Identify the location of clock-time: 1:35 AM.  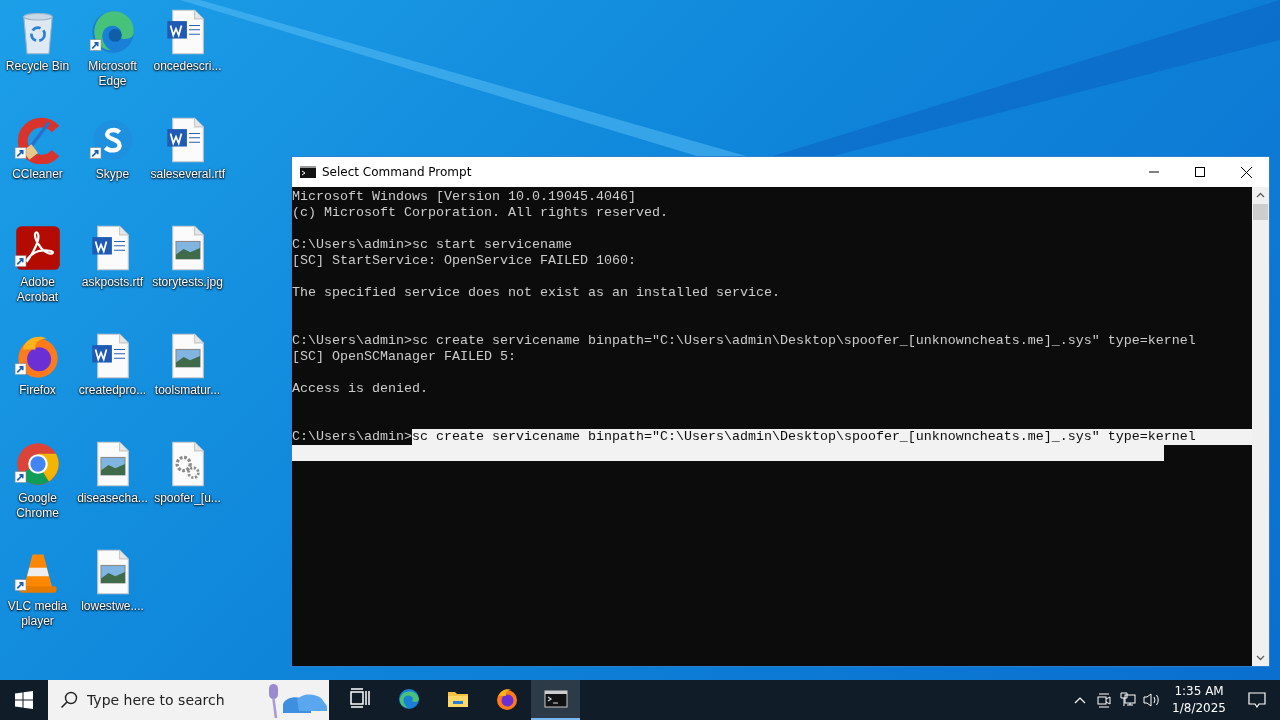
(1199, 691).